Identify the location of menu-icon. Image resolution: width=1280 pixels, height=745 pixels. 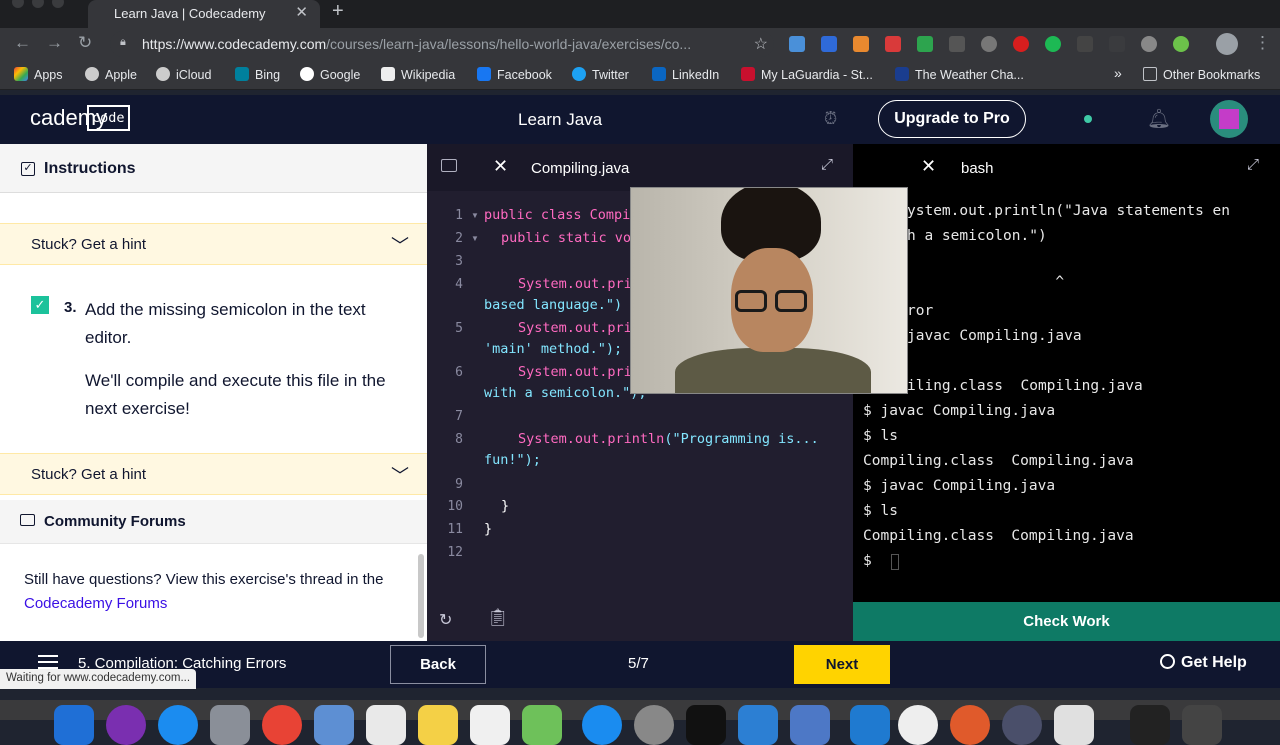
(48, 662).